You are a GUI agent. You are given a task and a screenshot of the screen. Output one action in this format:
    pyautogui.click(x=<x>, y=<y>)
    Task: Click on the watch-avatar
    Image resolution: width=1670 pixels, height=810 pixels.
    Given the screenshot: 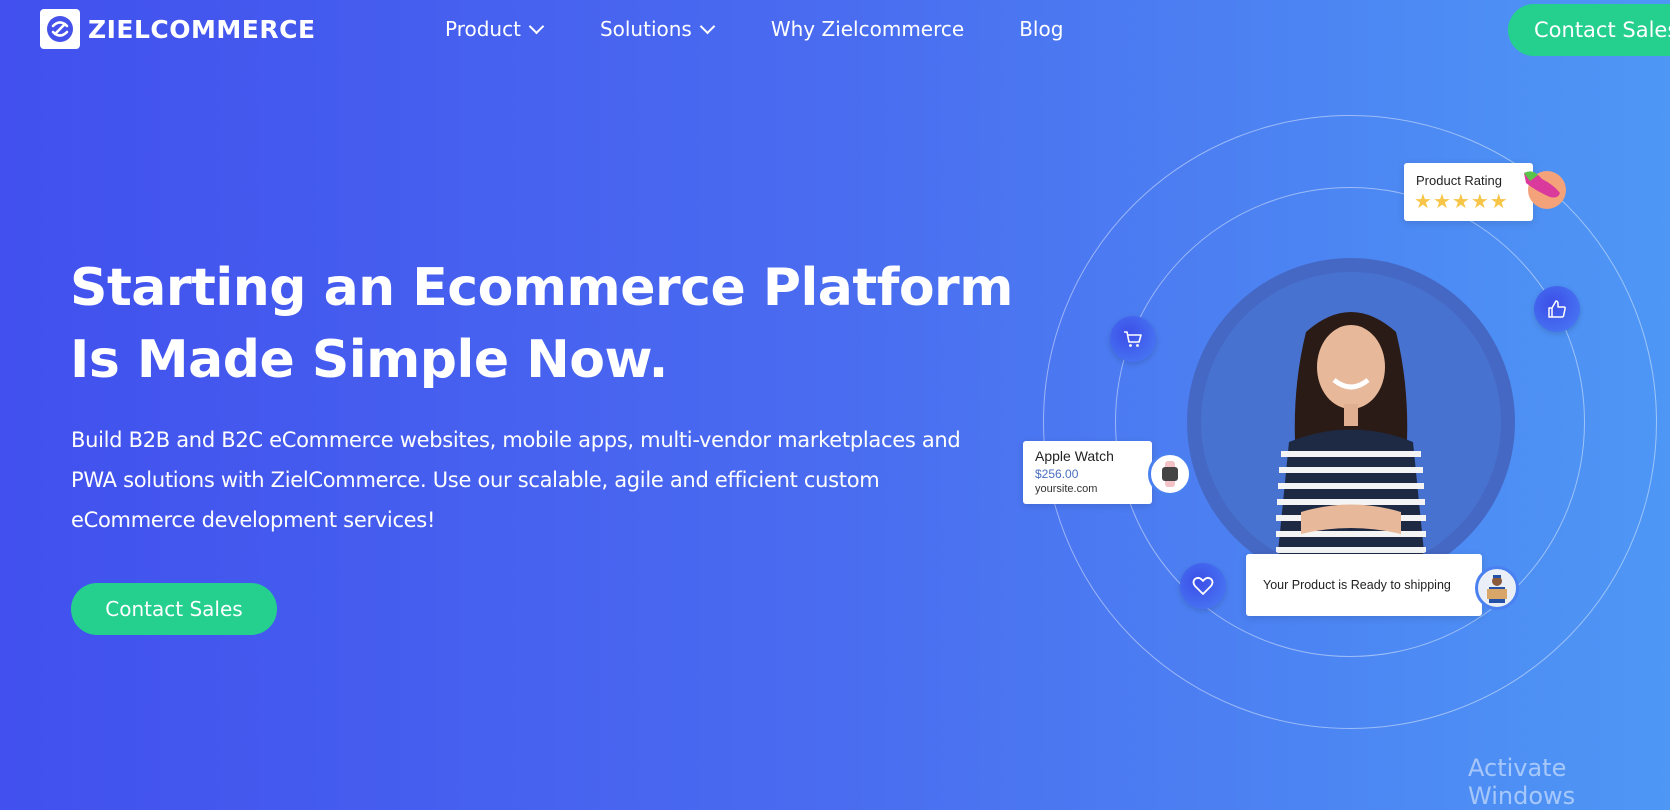 What is the action you would take?
    pyautogui.click(x=1170, y=474)
    